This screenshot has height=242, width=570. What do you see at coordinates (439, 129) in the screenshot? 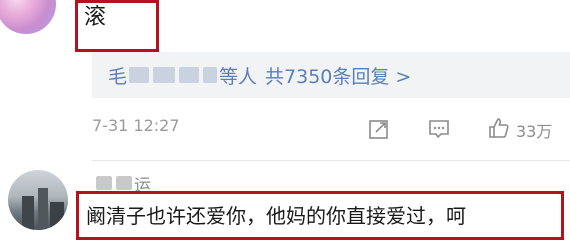
I see `comment-icon` at bounding box center [439, 129].